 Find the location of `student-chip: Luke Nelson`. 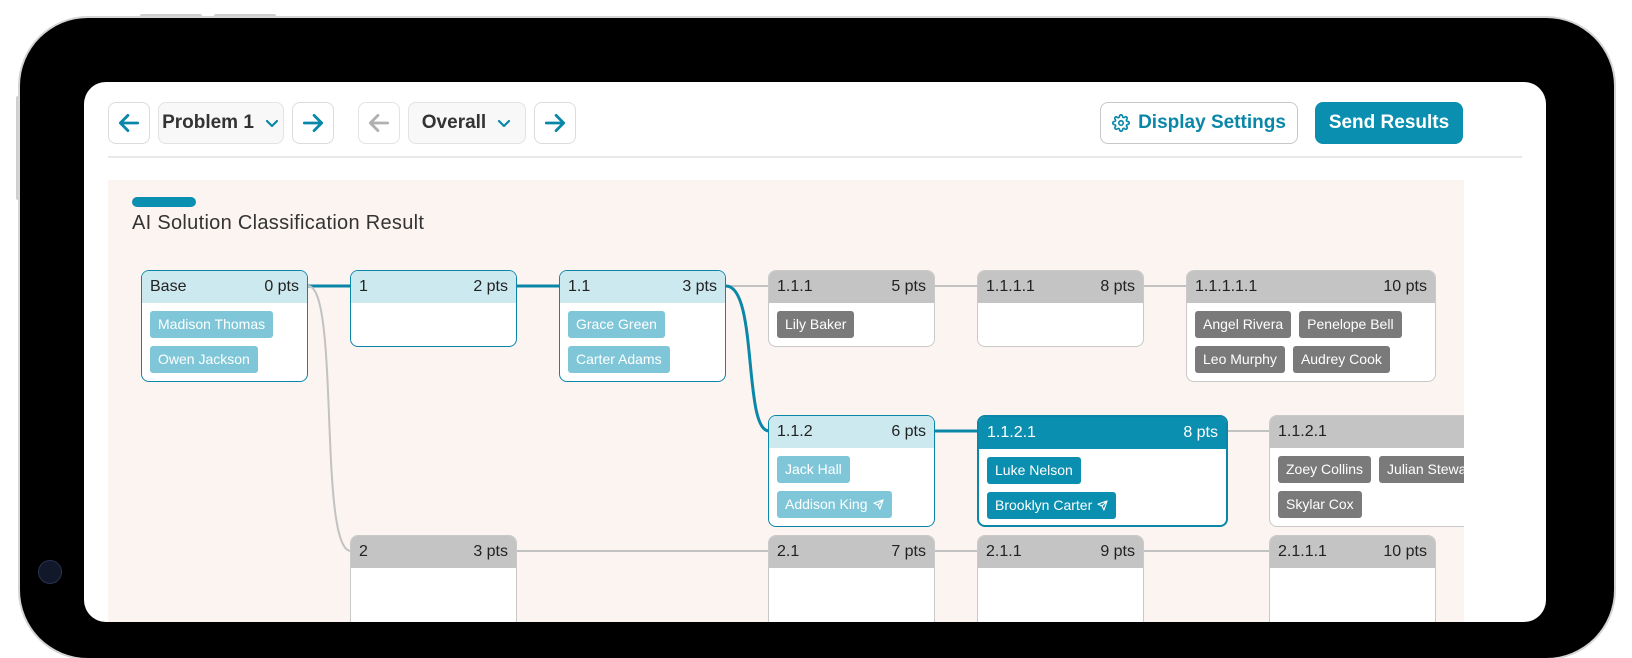

student-chip: Luke Nelson is located at coordinates (1034, 470).